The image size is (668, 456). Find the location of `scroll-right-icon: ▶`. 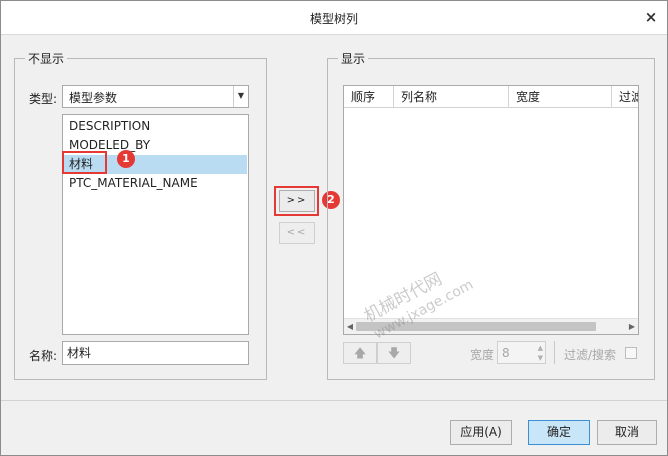

scroll-right-icon: ▶ is located at coordinates (632, 326).